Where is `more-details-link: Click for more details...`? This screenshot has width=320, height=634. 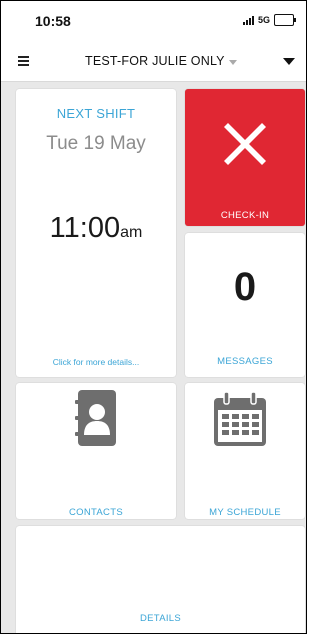 more-details-link: Click for more details... is located at coordinates (96, 362).